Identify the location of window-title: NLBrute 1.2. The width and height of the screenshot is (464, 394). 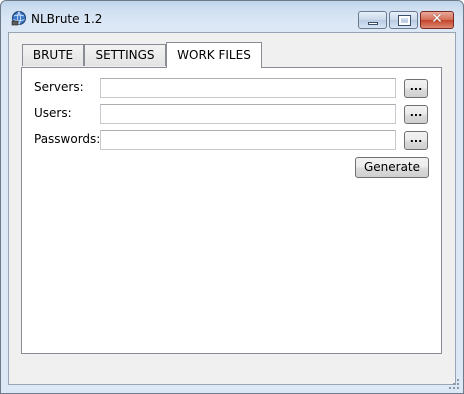
(67, 19).